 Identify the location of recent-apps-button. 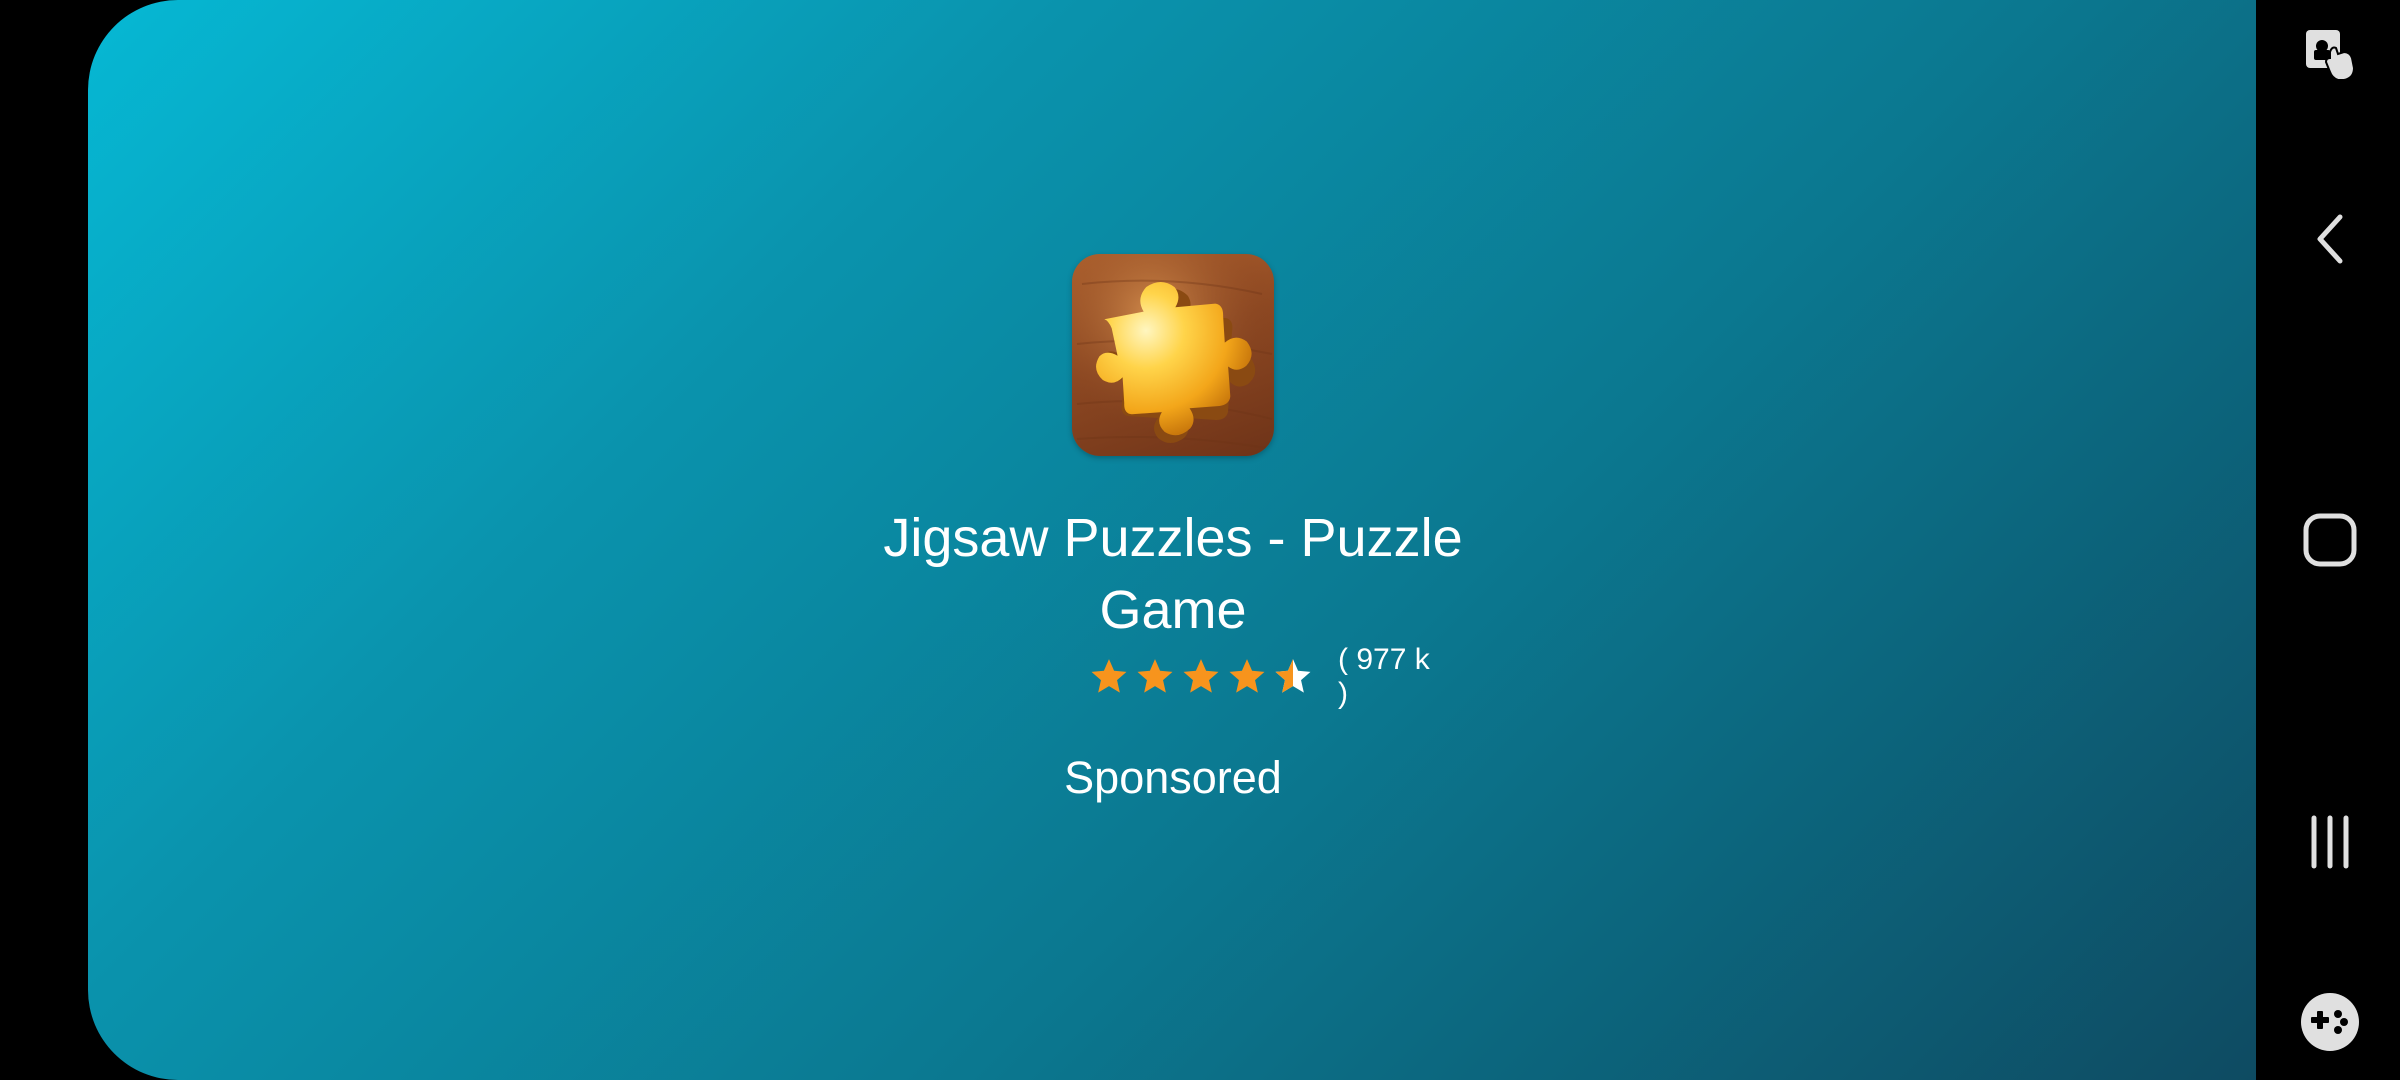
(2330, 842).